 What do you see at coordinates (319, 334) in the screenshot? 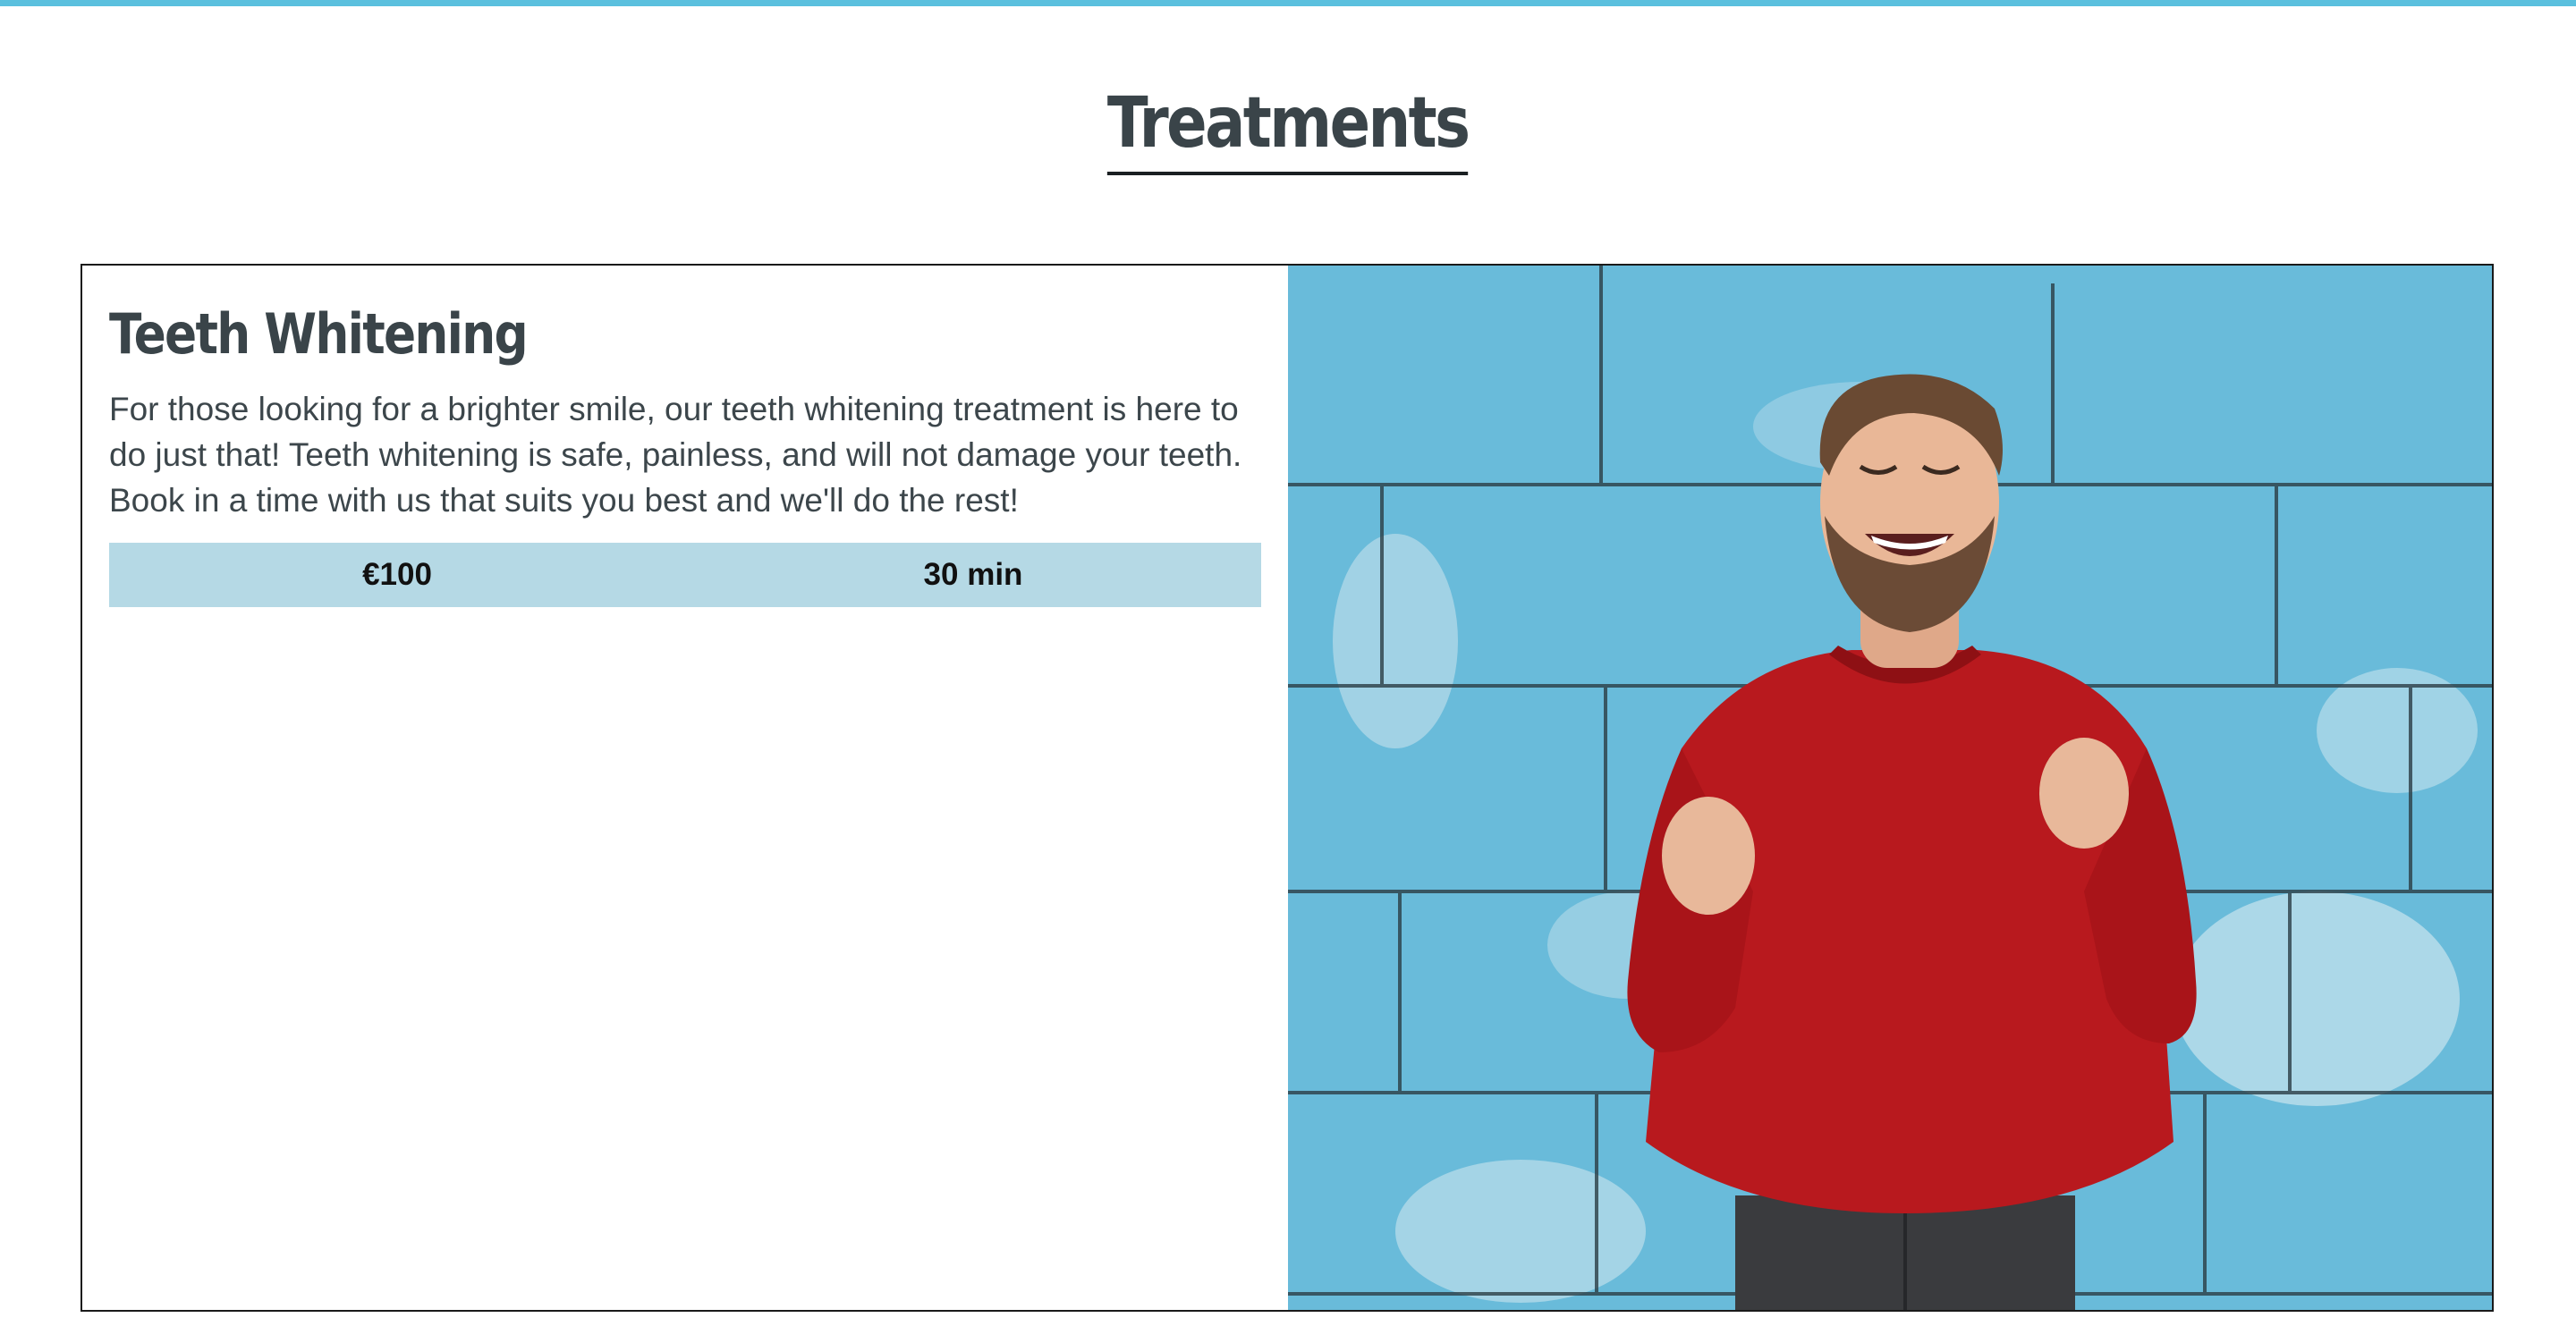
I see `treatment-title: Teeth Whitening` at bounding box center [319, 334].